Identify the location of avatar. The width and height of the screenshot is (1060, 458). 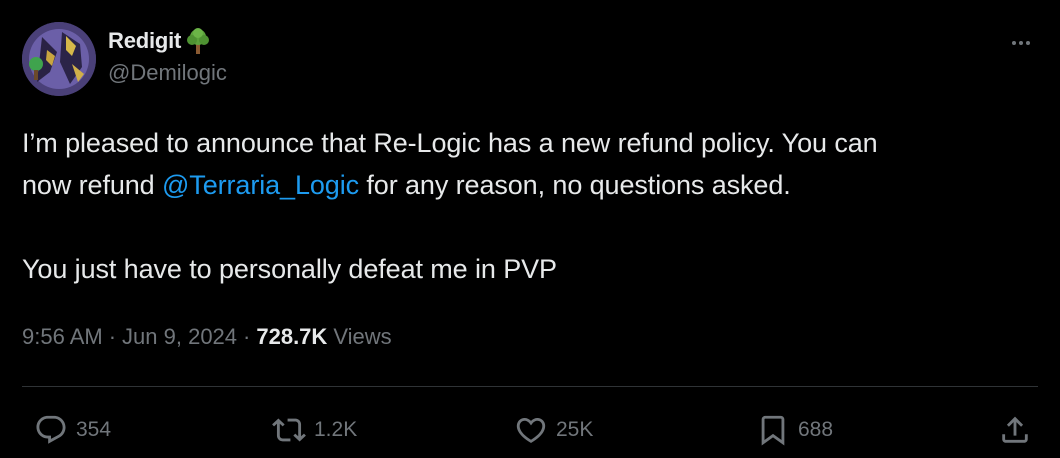
(59, 59).